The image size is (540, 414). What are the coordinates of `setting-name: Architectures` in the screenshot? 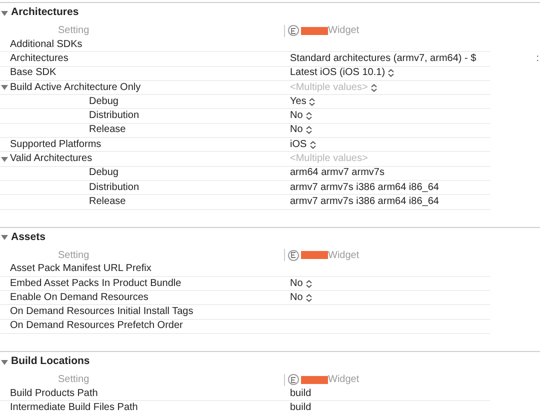 It's located at (39, 59).